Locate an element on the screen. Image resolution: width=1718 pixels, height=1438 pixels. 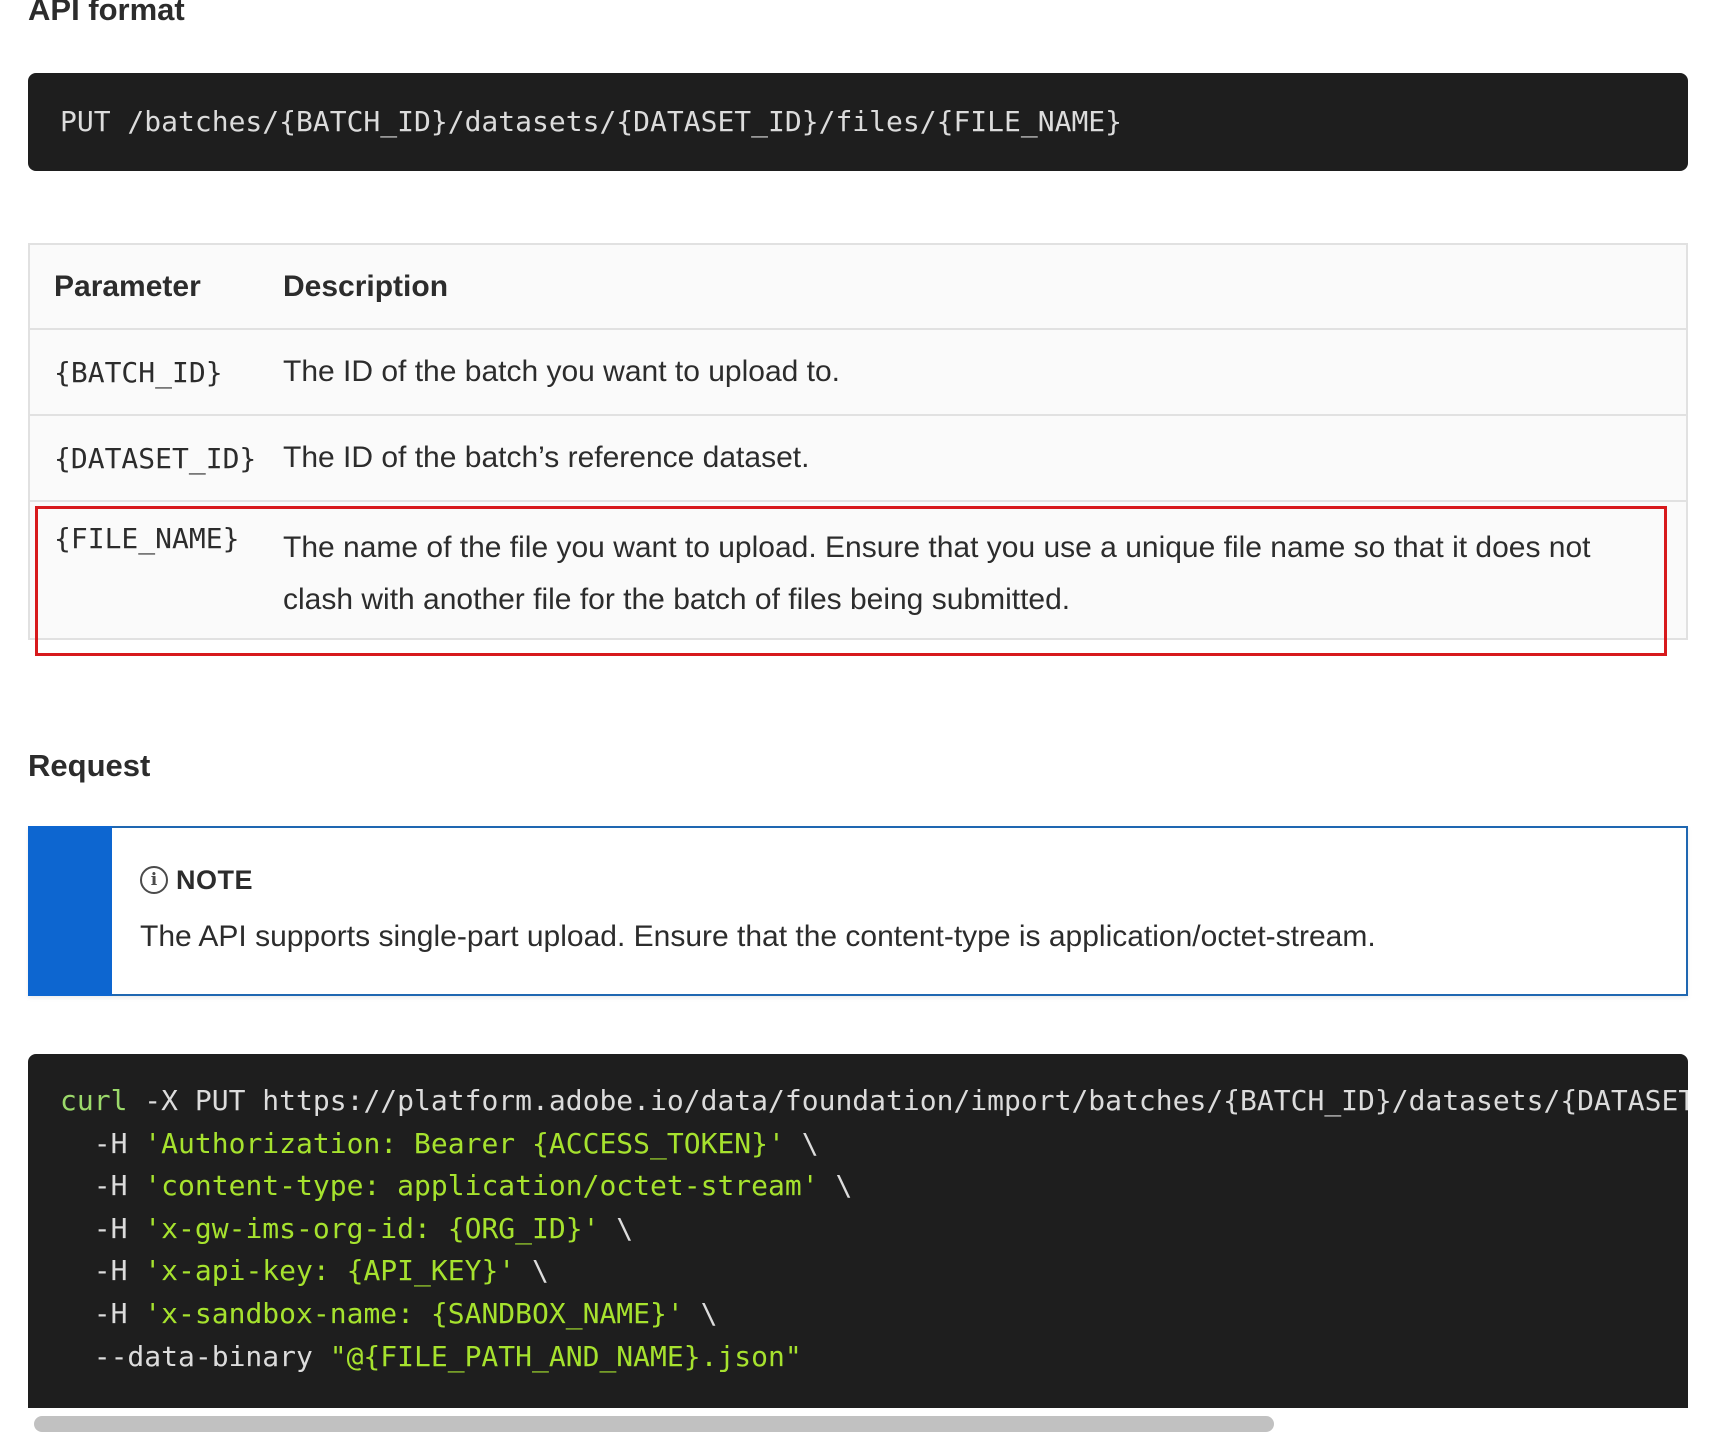
column-header-description: Description is located at coordinates (366, 286).